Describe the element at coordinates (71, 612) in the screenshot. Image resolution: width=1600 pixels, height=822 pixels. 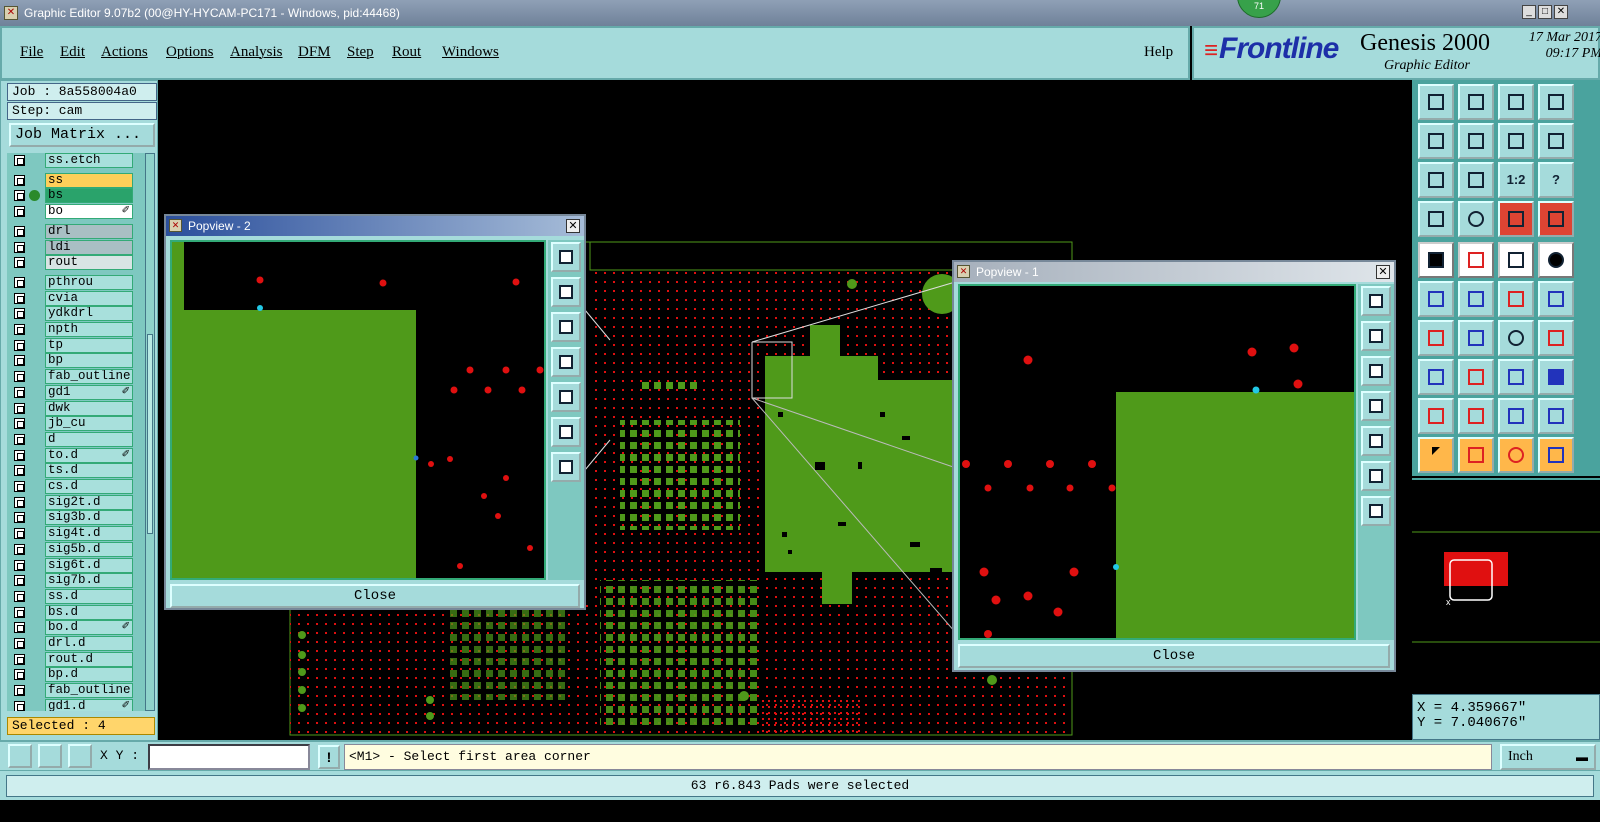
I see `layer-row: bs.d` at that location.